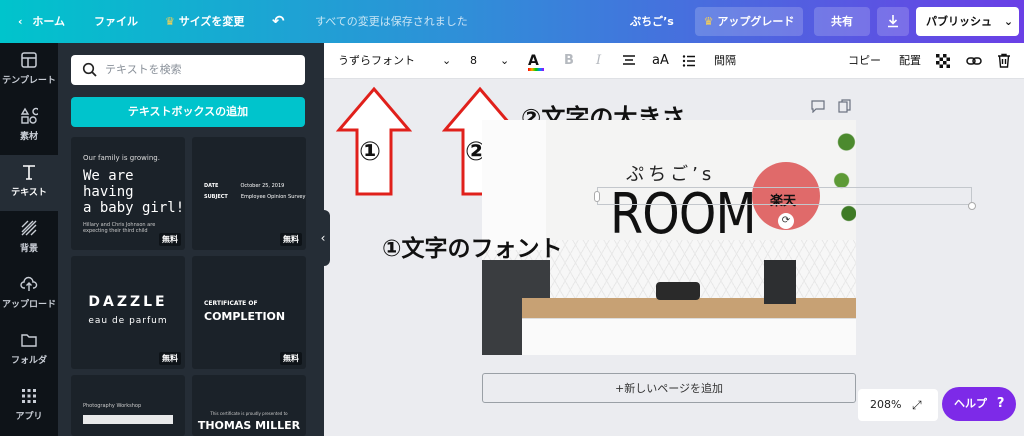 The height and width of the screenshot is (436, 1024). What do you see at coordinates (204, 21) in the screenshot?
I see `resize-button: ♛ サイズを変更` at bounding box center [204, 21].